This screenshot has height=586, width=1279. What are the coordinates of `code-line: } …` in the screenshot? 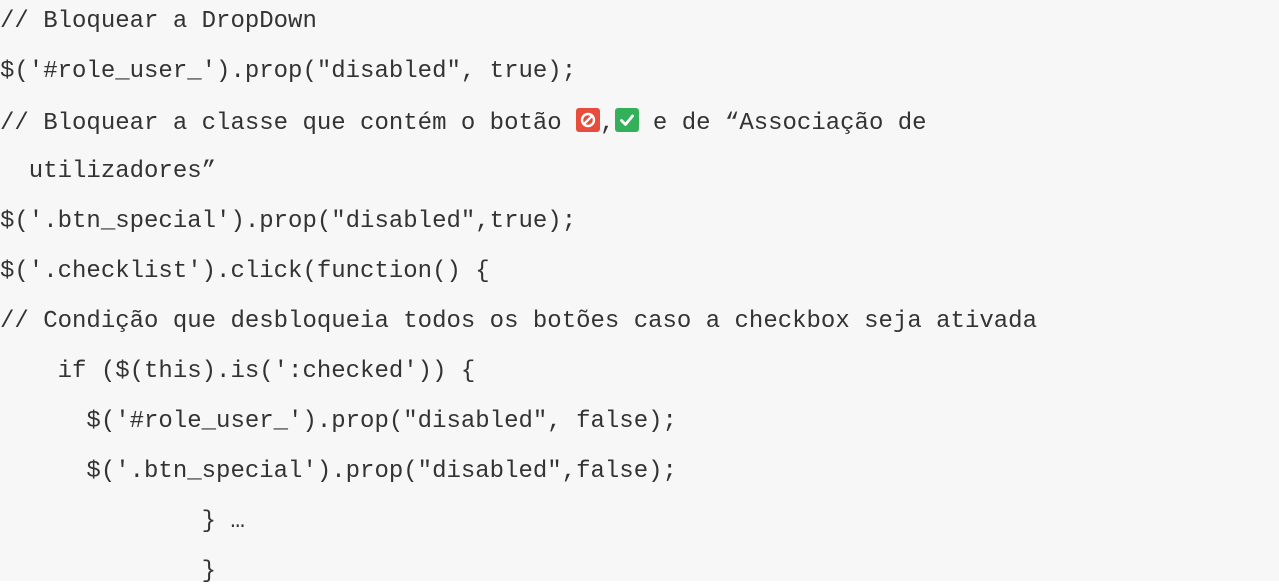 It's located at (122, 521).